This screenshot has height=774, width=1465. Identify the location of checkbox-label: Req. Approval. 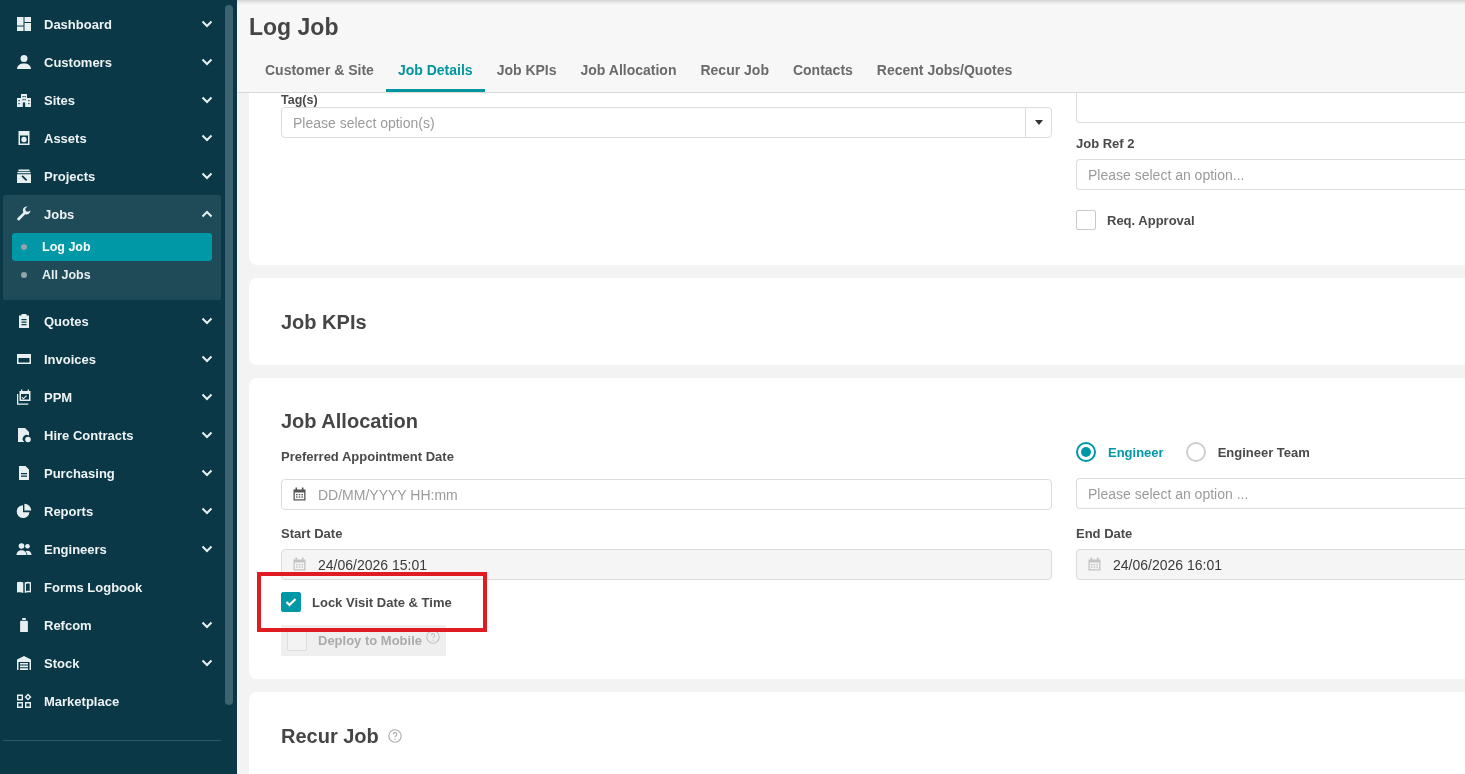
(1151, 220).